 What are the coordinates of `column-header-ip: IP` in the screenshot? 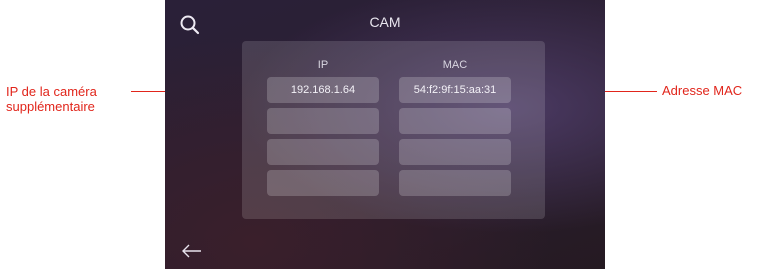 It's located at (323, 65).